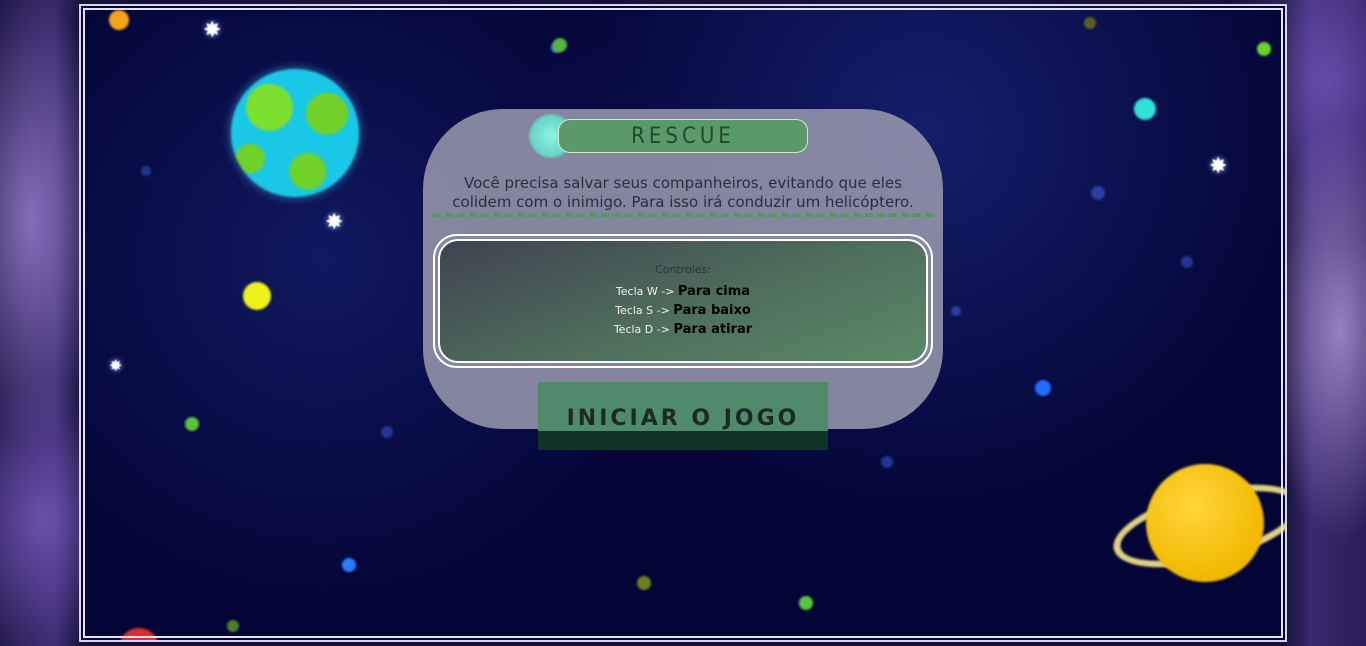  What do you see at coordinates (645, 291) in the screenshot?
I see `control-key: Tecla W ->` at bounding box center [645, 291].